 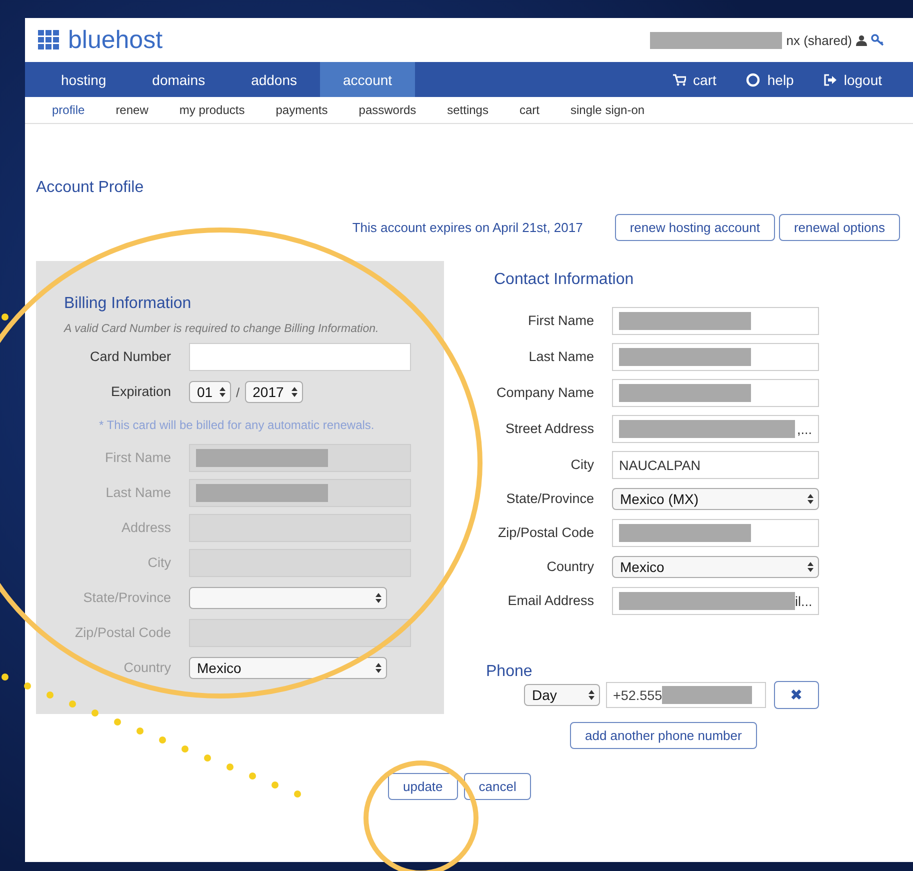 I want to click on field-label: Street Address, so click(x=549, y=429).